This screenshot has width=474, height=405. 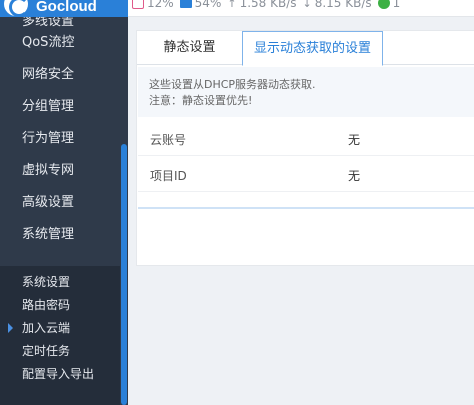 What do you see at coordinates (306, 208) in the screenshot?
I see `panel-divider` at bounding box center [306, 208].